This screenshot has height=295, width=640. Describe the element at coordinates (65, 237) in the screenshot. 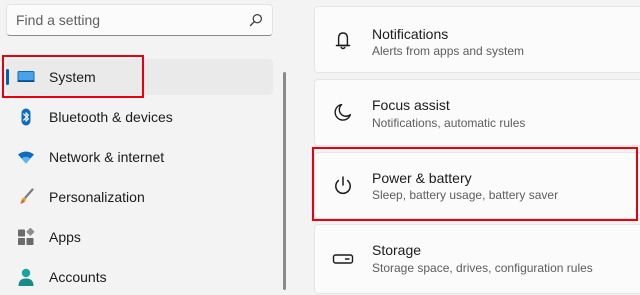

I see `sidebar-item-label: Apps` at that location.